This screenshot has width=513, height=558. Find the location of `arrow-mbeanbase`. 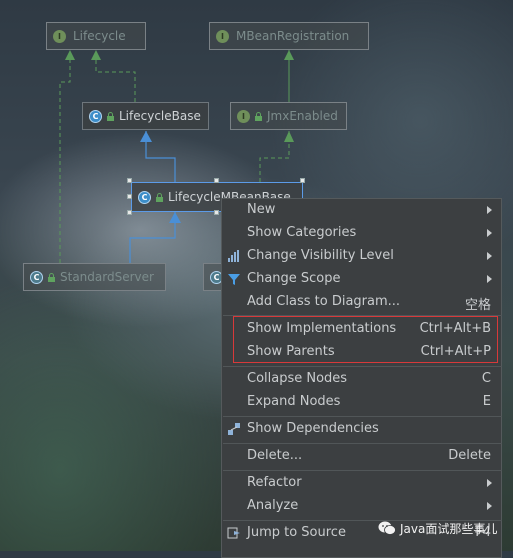

arrow-mbeanbase is located at coordinates (175, 217).